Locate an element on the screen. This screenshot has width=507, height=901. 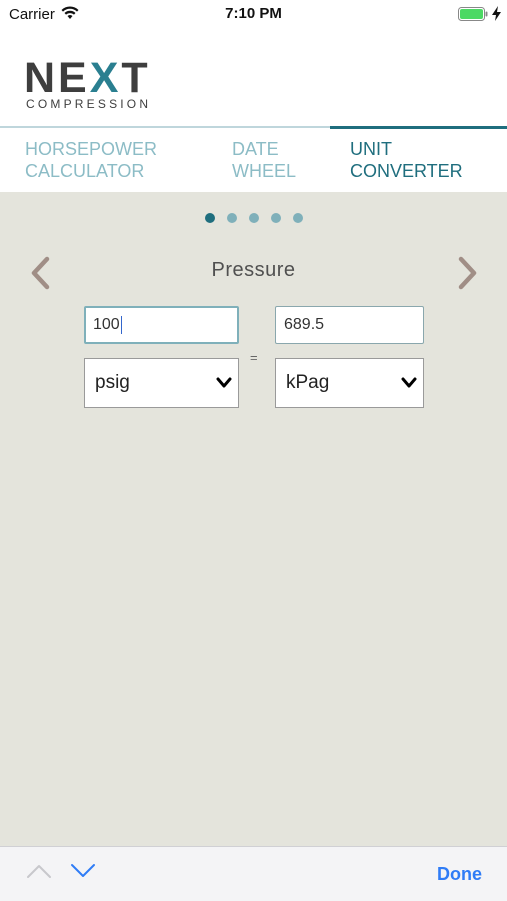
to-unit-select: kPag is located at coordinates (349, 383).